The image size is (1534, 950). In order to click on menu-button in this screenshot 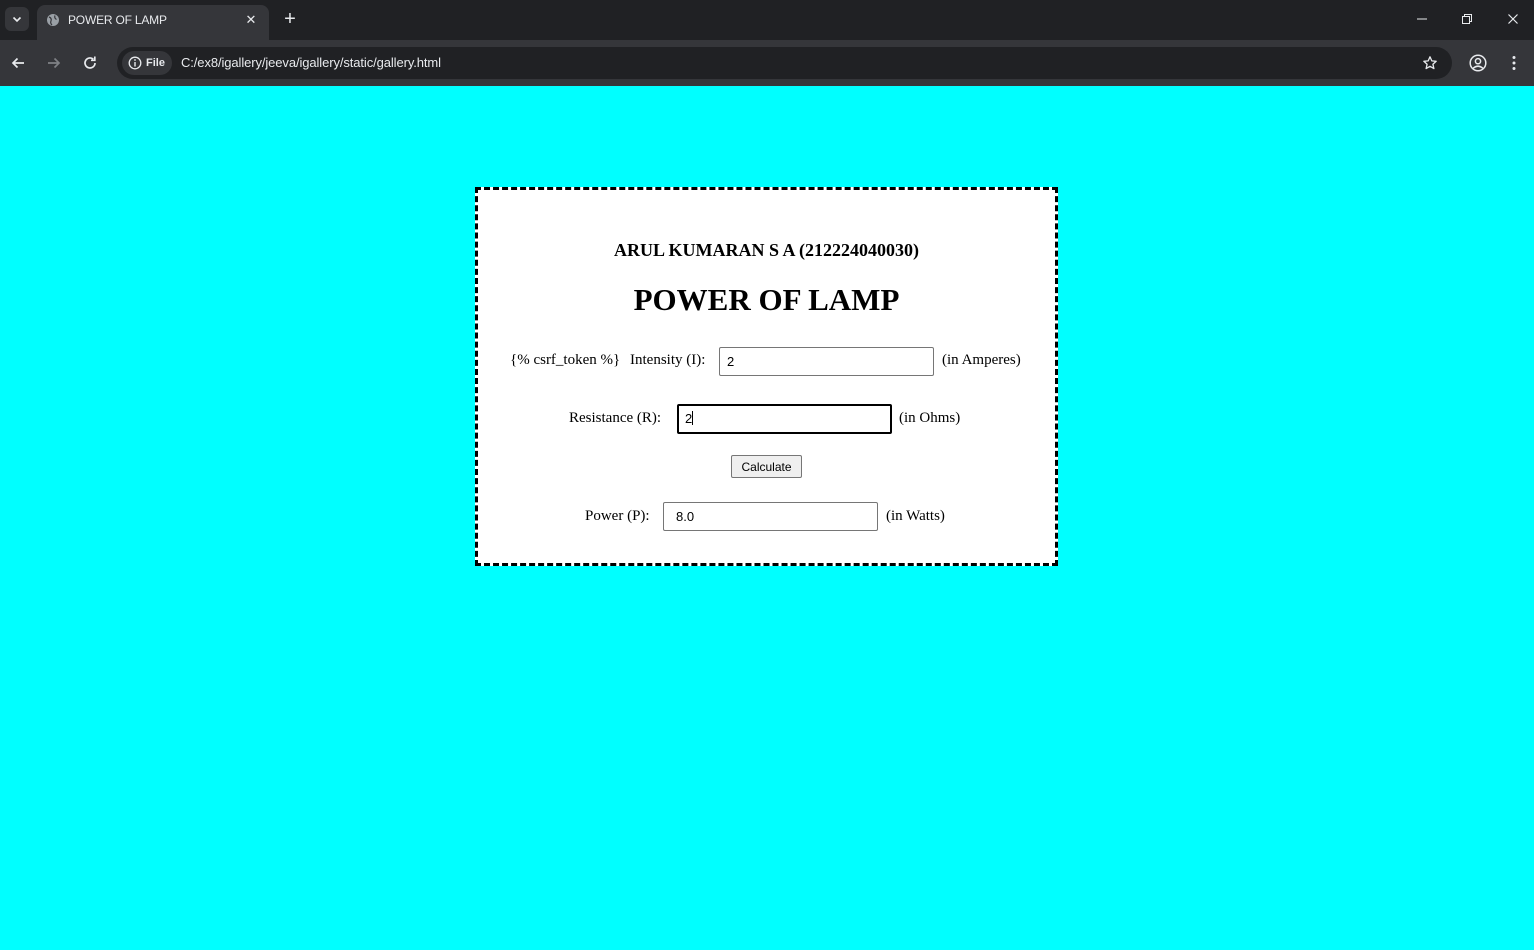, I will do `click(1514, 63)`.